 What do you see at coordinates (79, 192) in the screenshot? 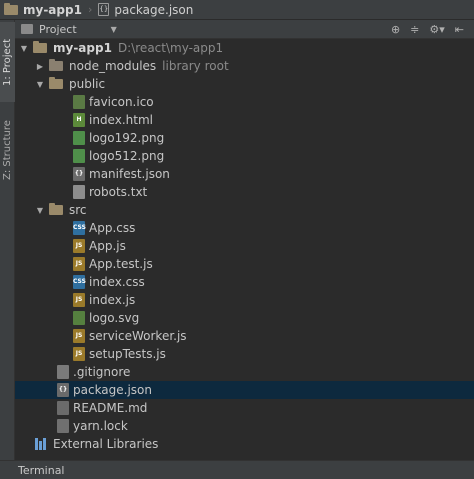
I see `text-file-icon` at bounding box center [79, 192].